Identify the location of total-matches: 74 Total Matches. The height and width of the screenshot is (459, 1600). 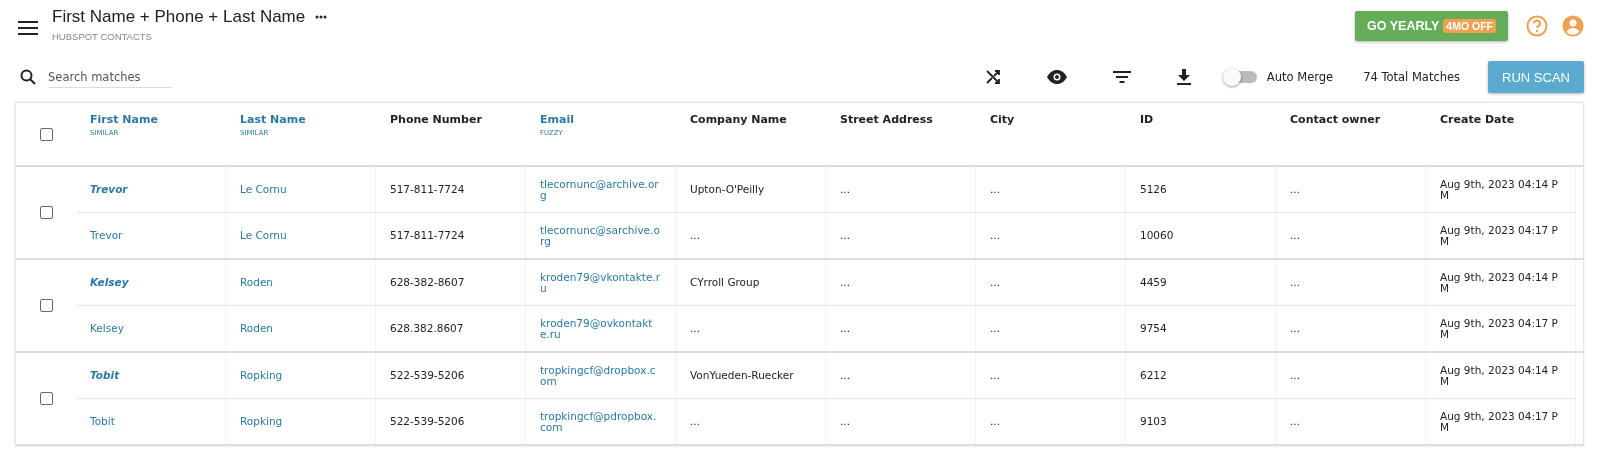
(1412, 77).